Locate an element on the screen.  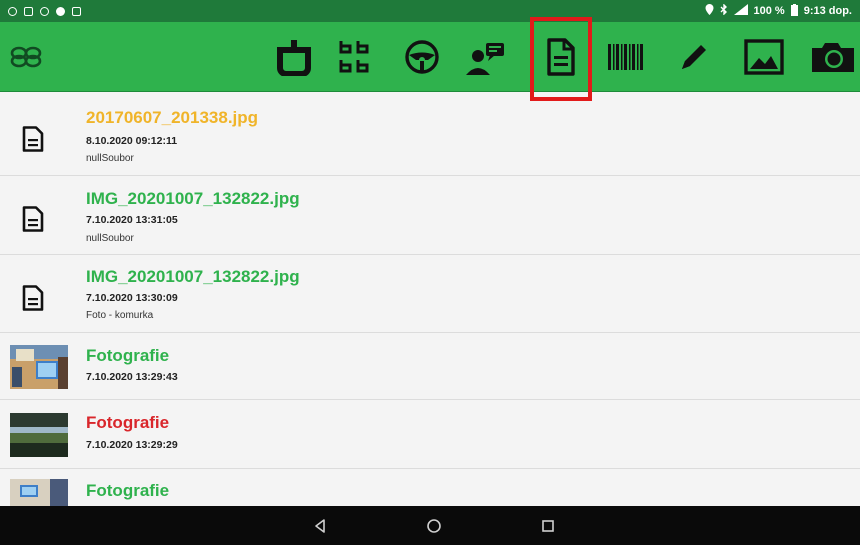
system-status: 100 % 9:13 dop. is located at coordinates (778, 11).